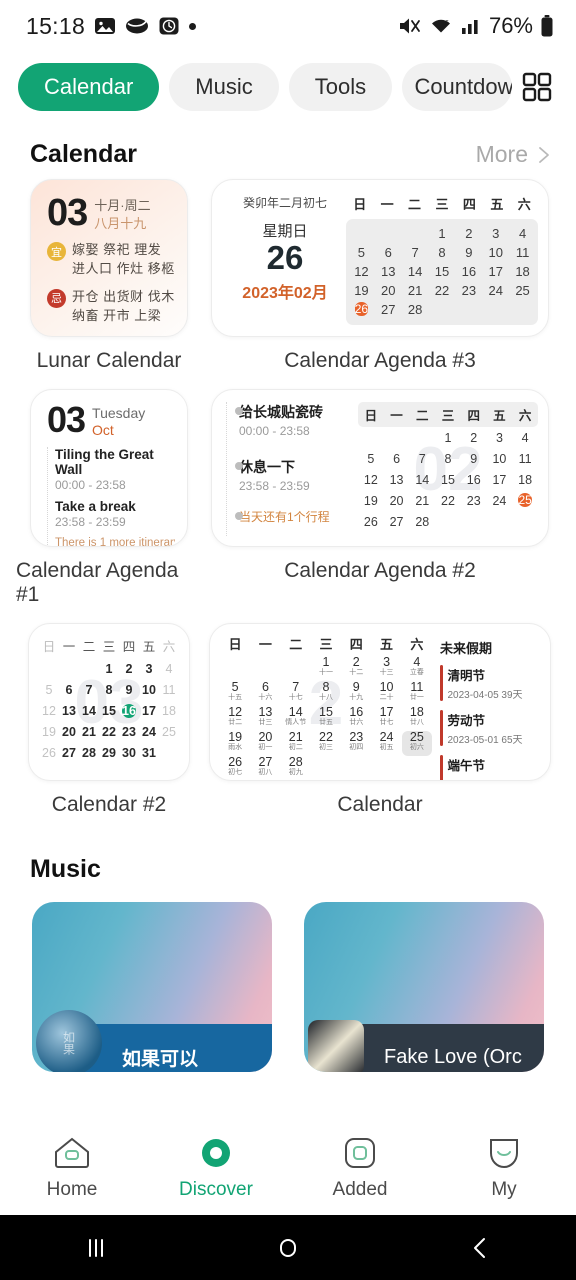 Image resolution: width=576 pixels, height=1280 pixels. I want to click on tab-tools: Tools, so click(340, 87).